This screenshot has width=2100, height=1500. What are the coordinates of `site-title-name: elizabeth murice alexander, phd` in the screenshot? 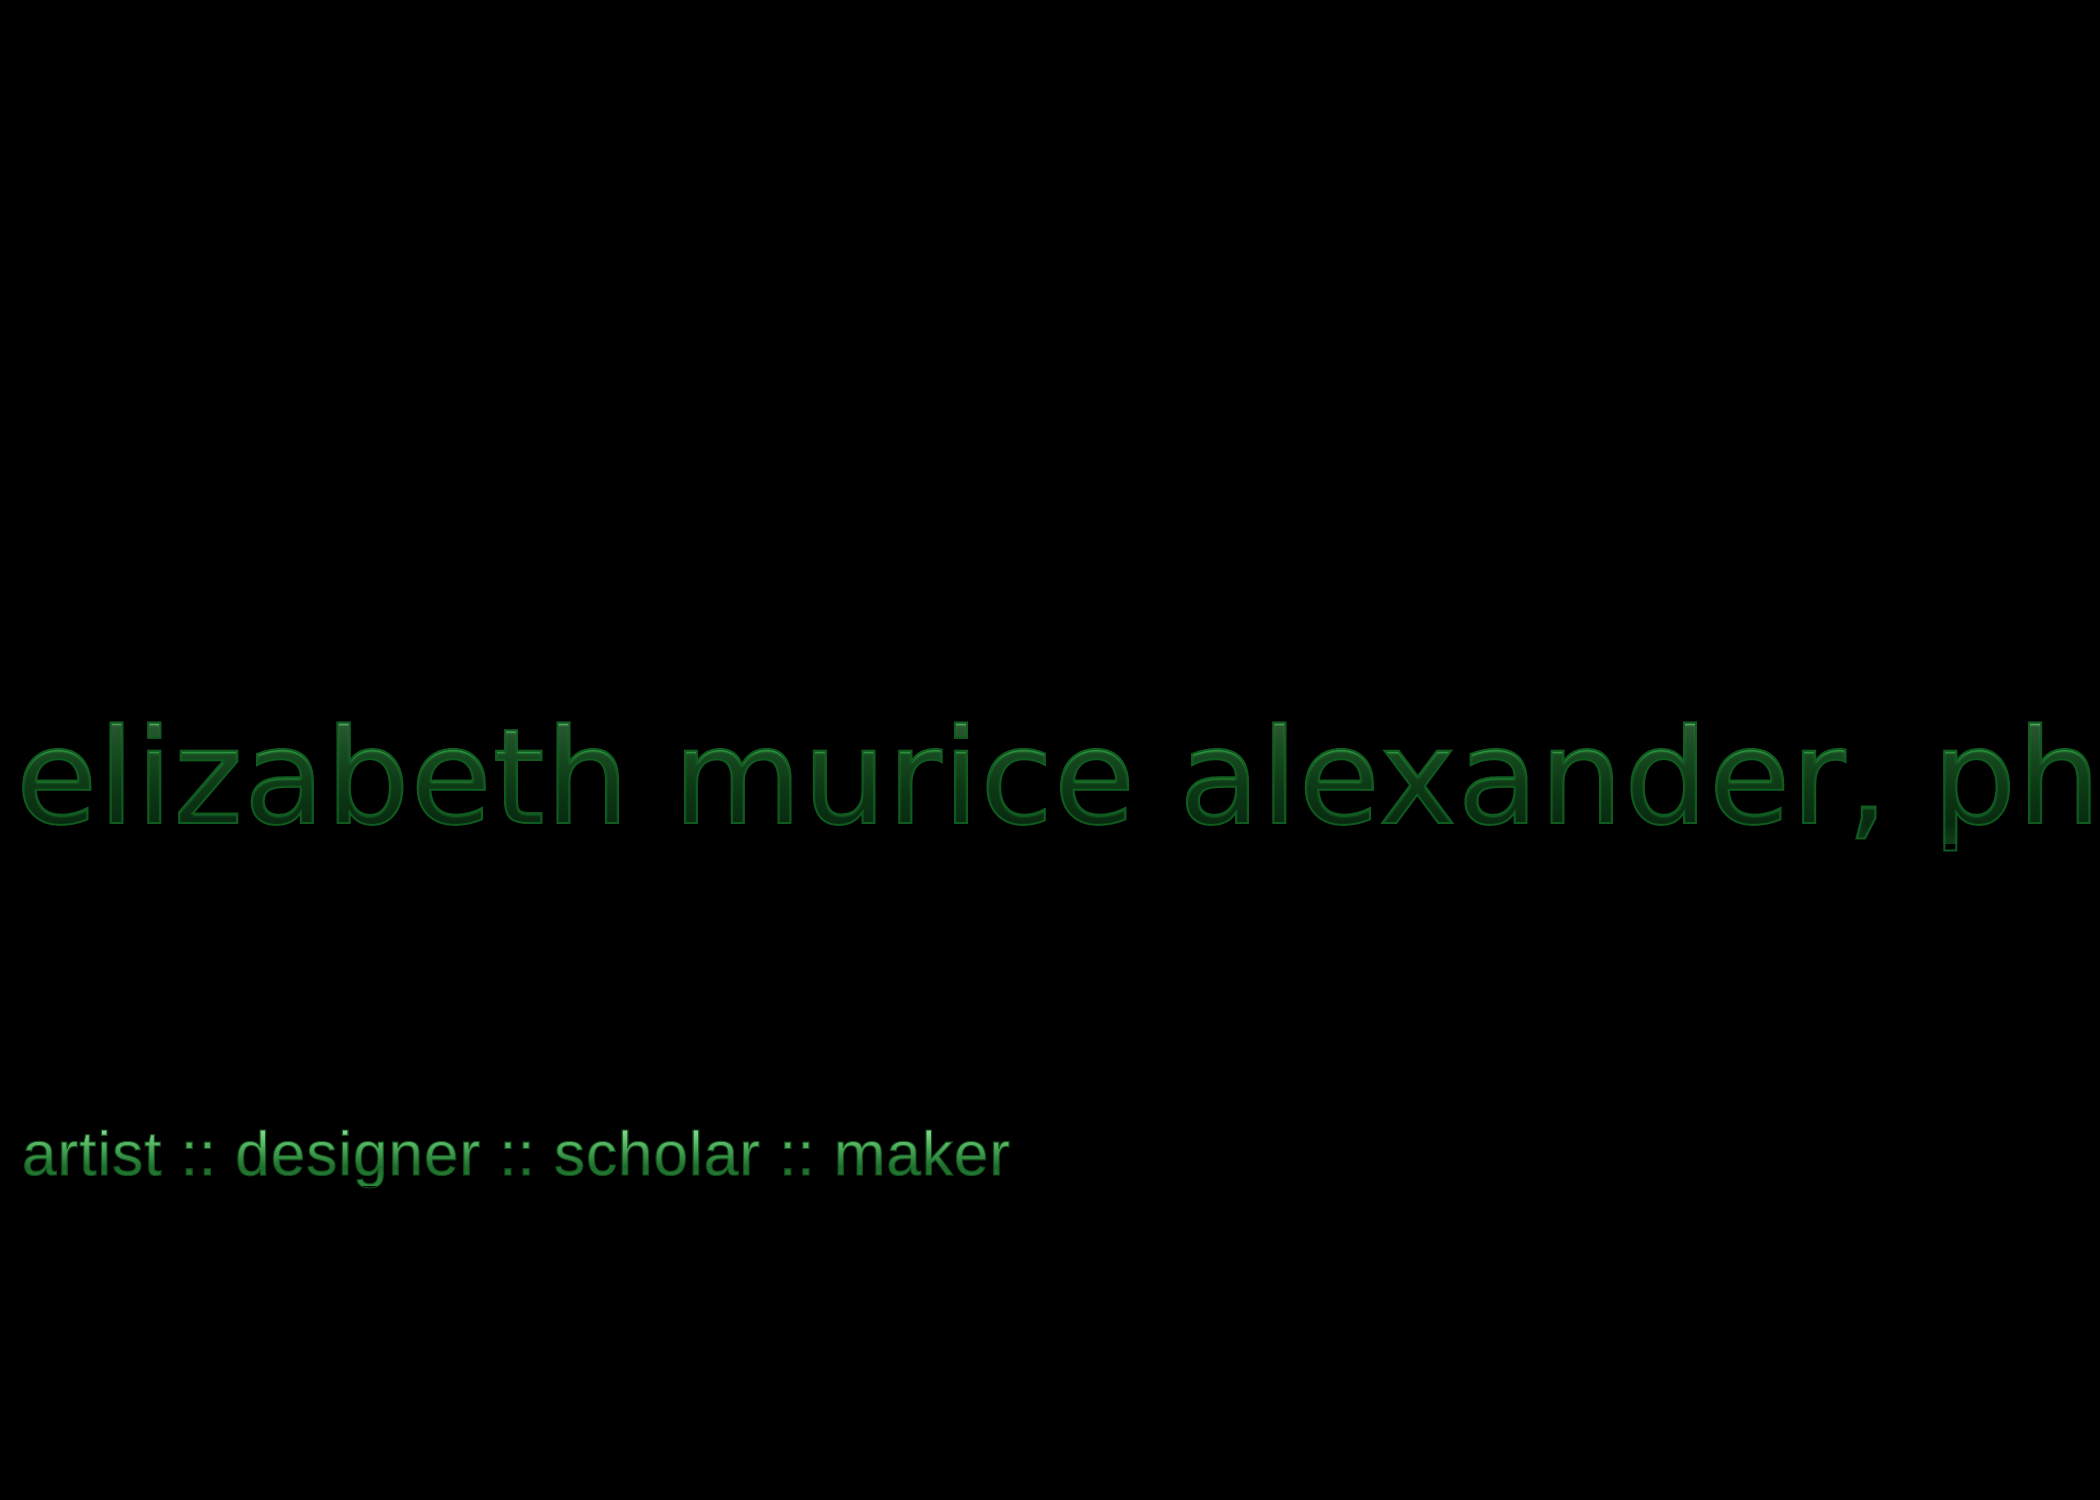 It's located at (1057, 778).